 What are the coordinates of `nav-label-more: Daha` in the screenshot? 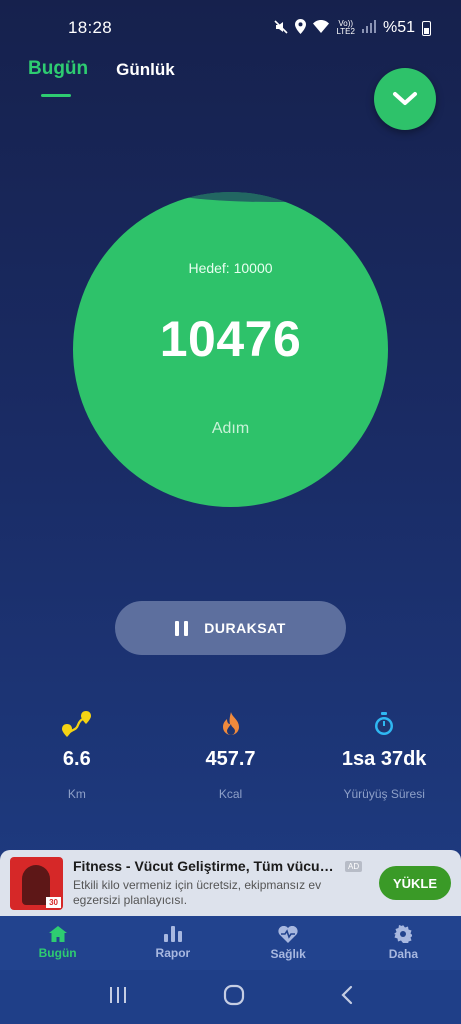 It's located at (403, 954).